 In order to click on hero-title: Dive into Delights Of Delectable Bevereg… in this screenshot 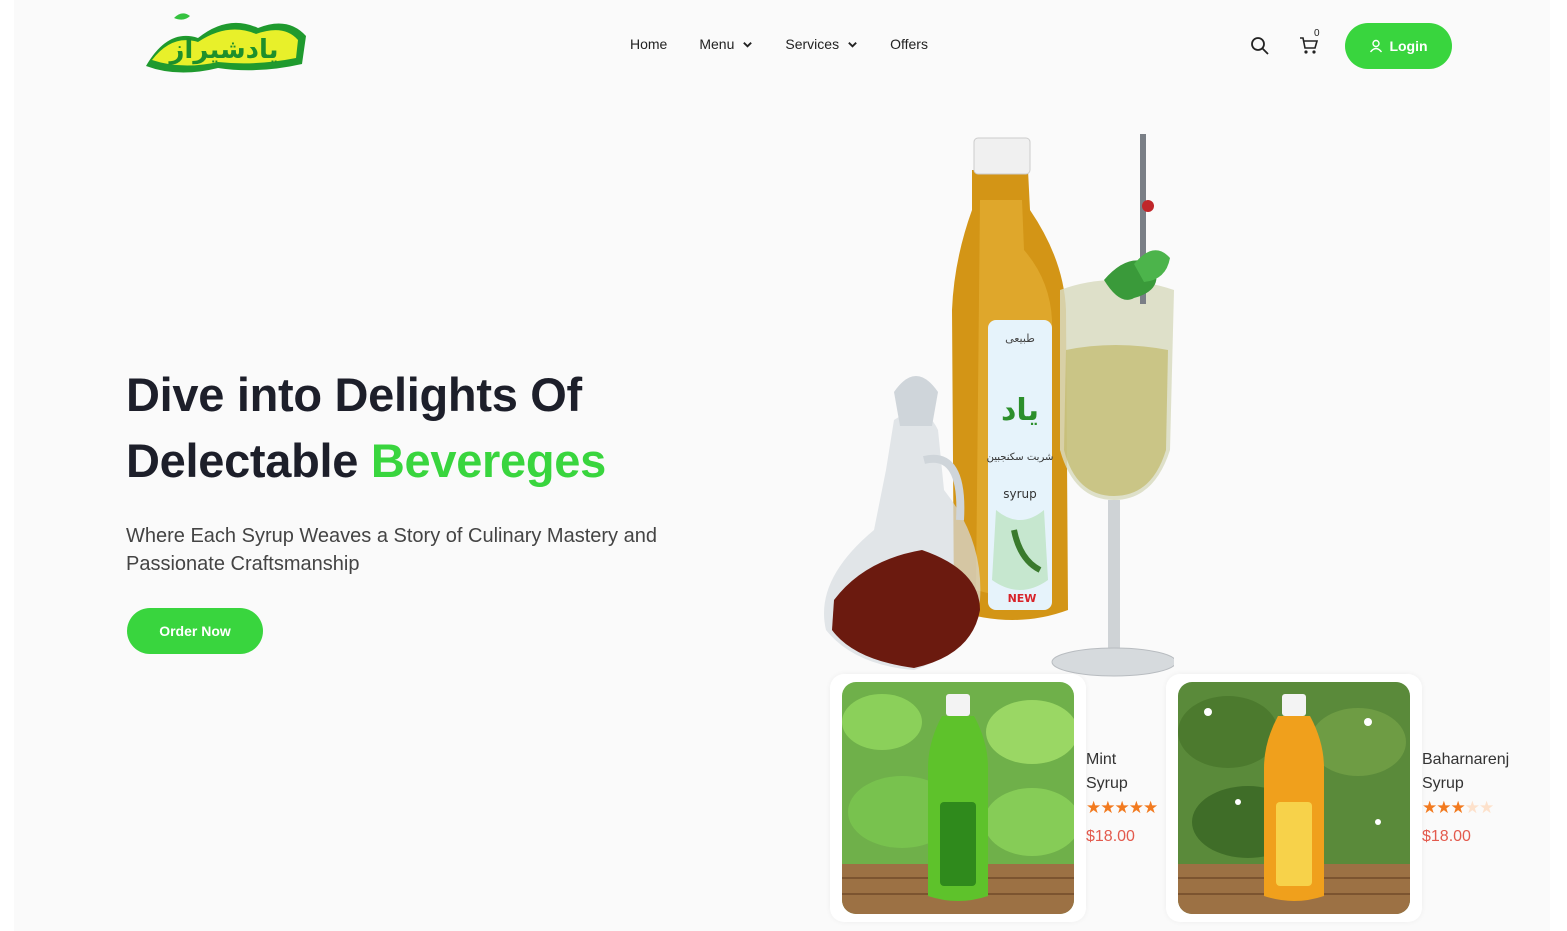, I will do `click(426, 428)`.